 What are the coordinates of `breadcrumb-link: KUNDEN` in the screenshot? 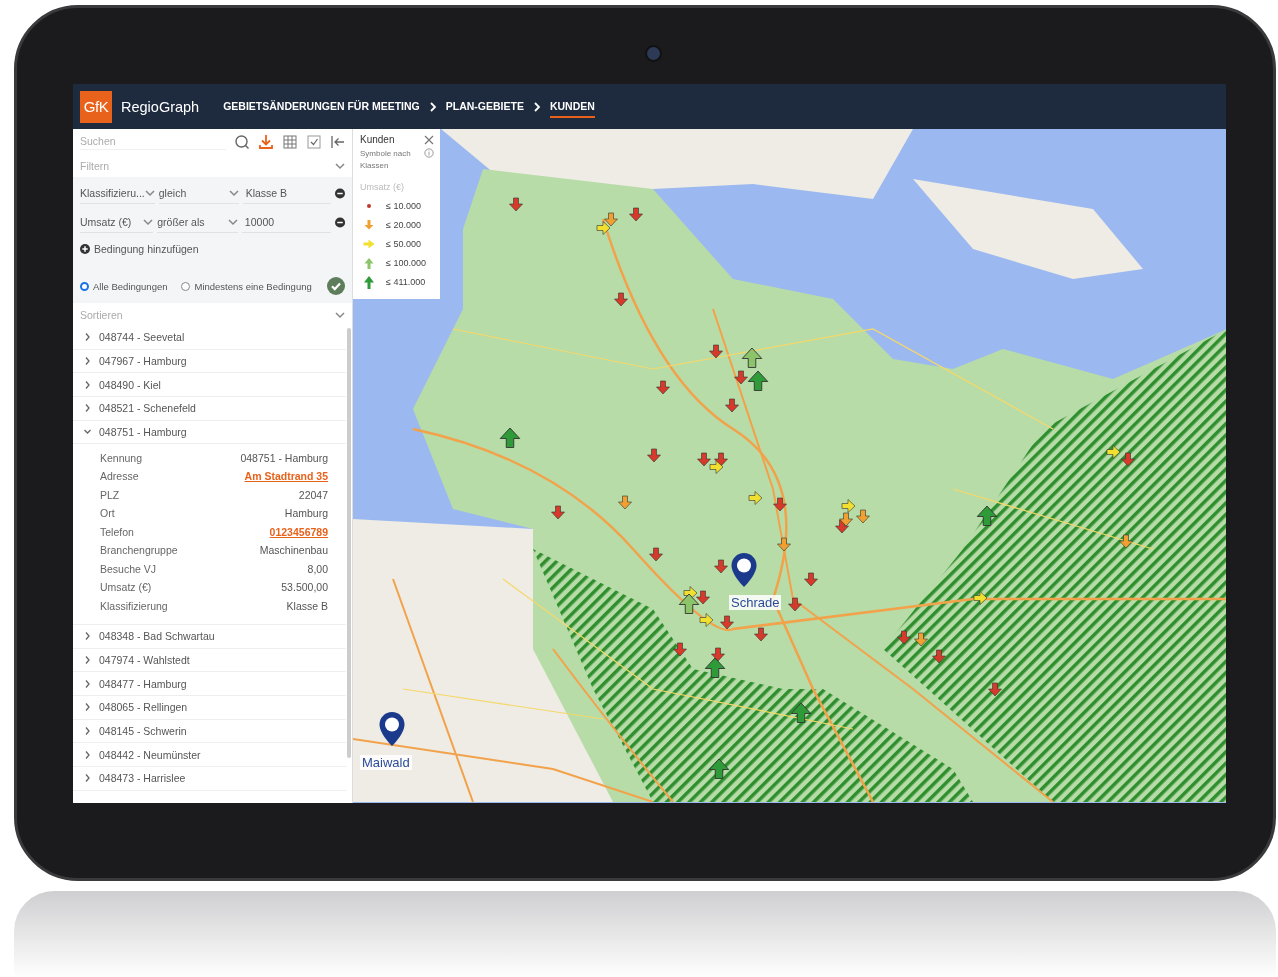 It's located at (572, 106).